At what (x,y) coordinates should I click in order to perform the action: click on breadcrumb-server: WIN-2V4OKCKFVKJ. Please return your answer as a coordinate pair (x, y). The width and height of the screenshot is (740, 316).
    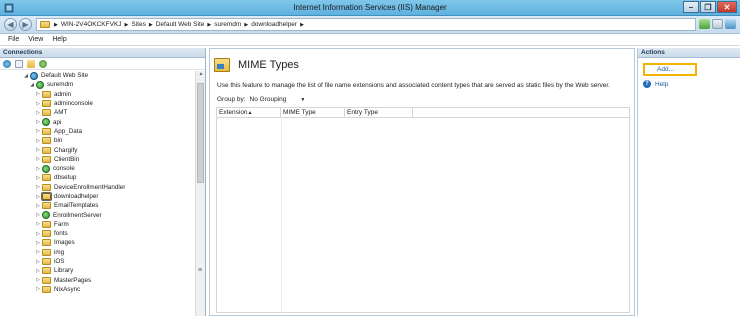
    Looking at the image, I should click on (91, 24).